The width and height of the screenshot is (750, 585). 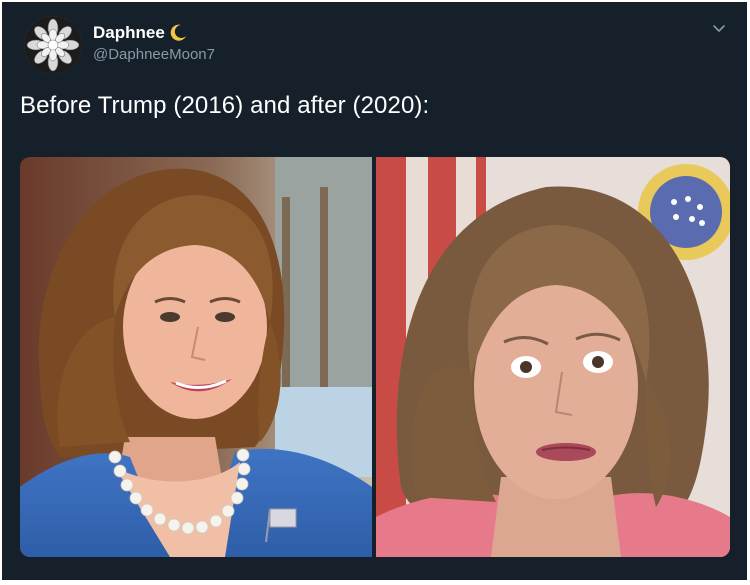 I want to click on author-display-name: Daphnee, so click(x=140, y=33).